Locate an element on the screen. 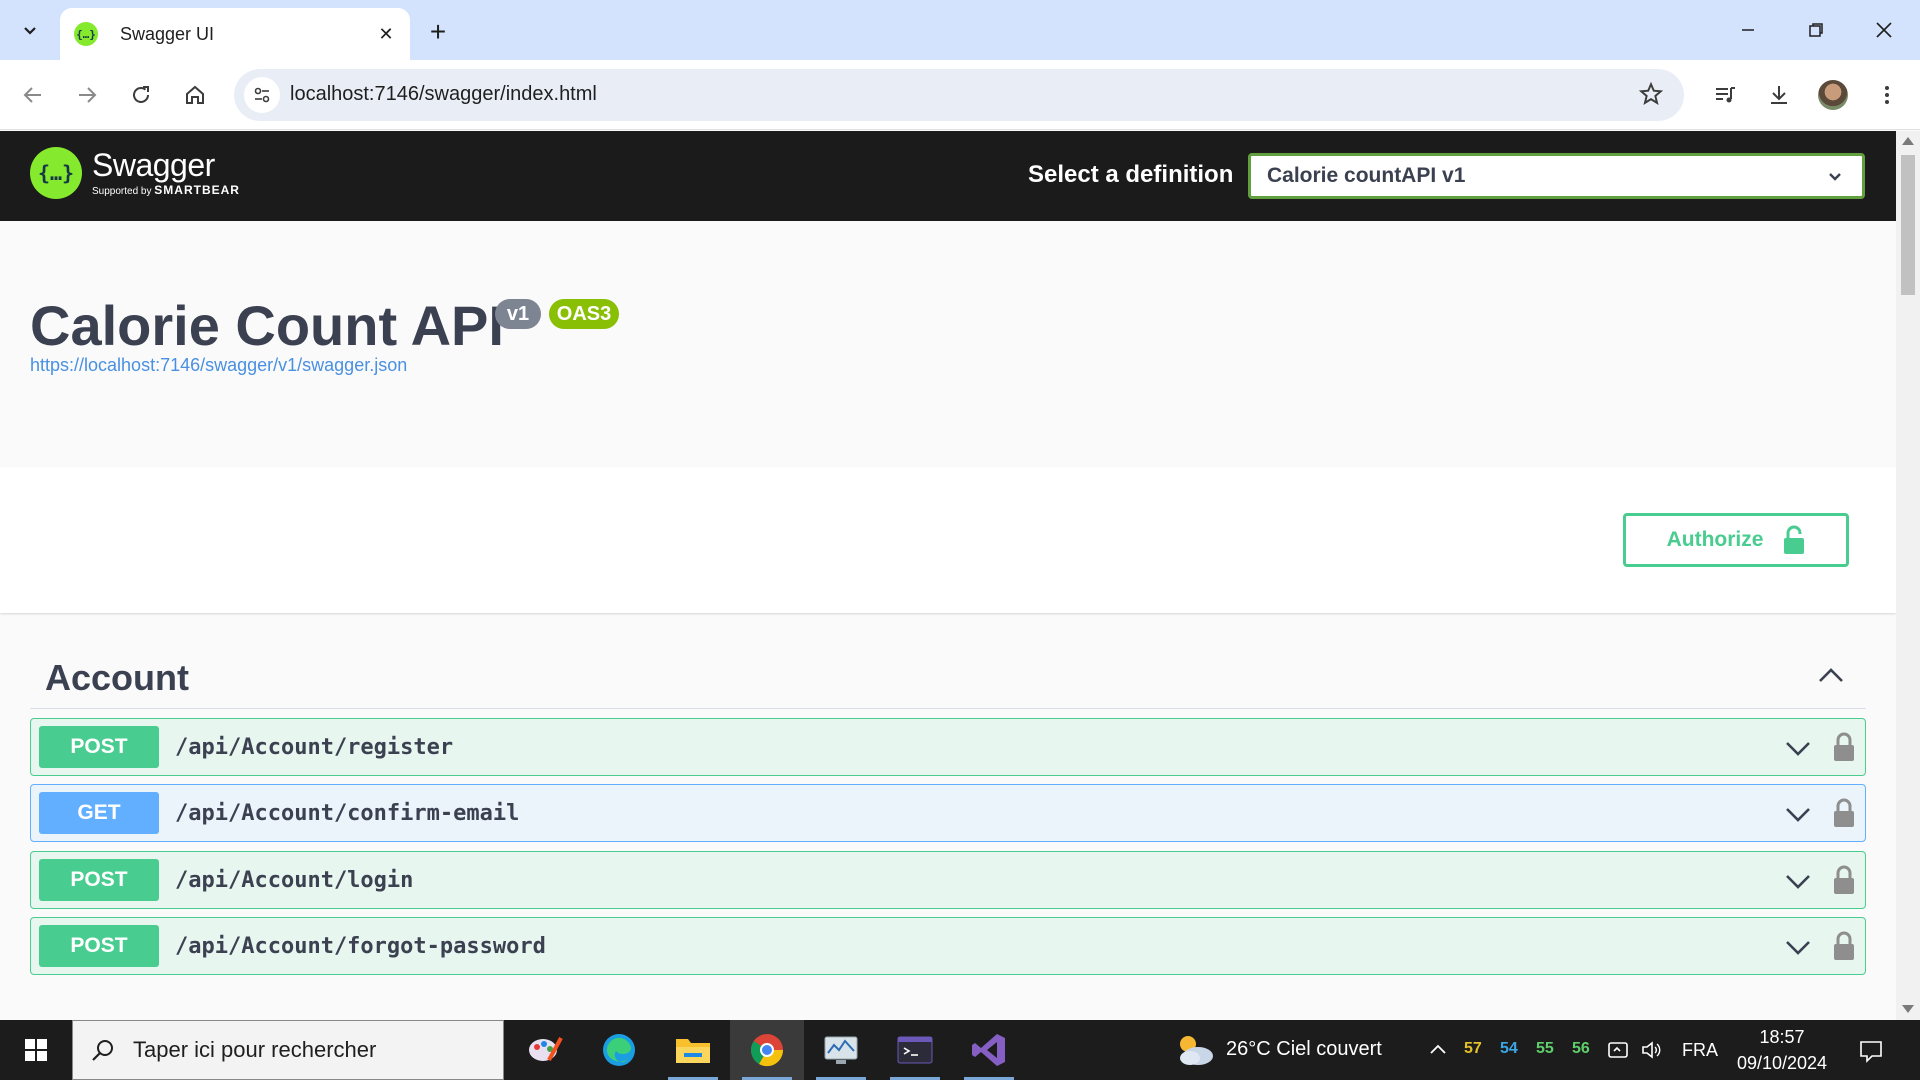 The image size is (1920, 1080). taskbar-app-edge is located at coordinates (619, 1050).